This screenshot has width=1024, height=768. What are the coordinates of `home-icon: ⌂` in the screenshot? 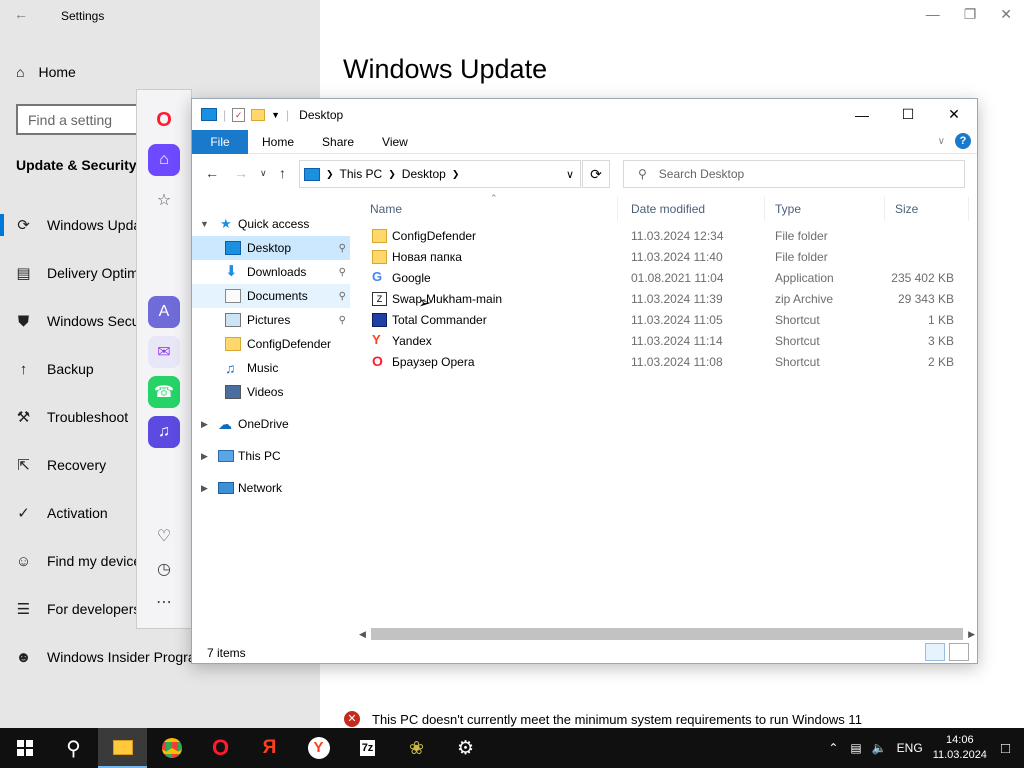 It's located at (164, 160).